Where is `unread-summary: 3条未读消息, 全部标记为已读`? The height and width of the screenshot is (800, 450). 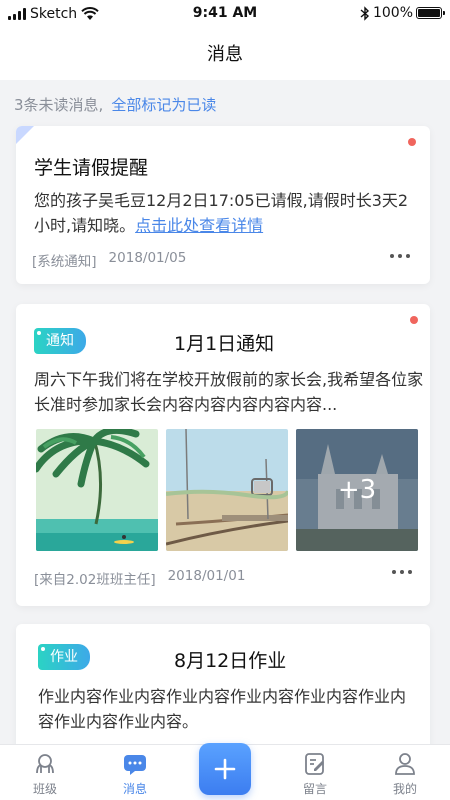 unread-summary: 3条未读消息, 全部标记为已读 is located at coordinates (115, 104).